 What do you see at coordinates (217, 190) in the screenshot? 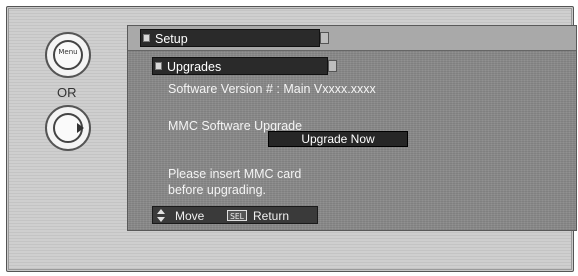
I see `insert-card-message-line2: before upgrading.` at bounding box center [217, 190].